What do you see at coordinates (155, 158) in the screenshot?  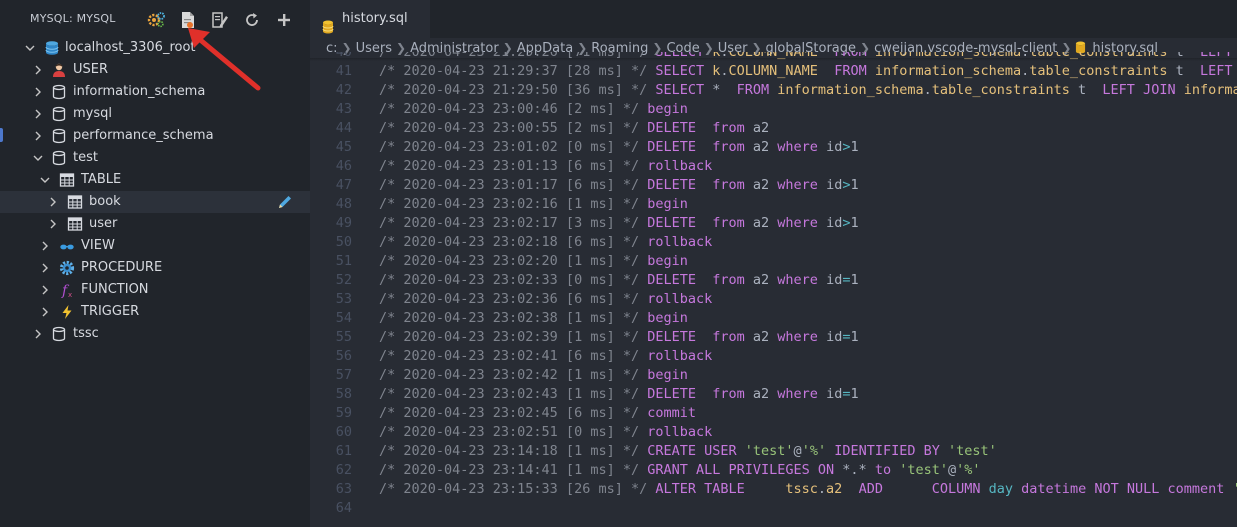 I see `tree-db-test: test` at bounding box center [155, 158].